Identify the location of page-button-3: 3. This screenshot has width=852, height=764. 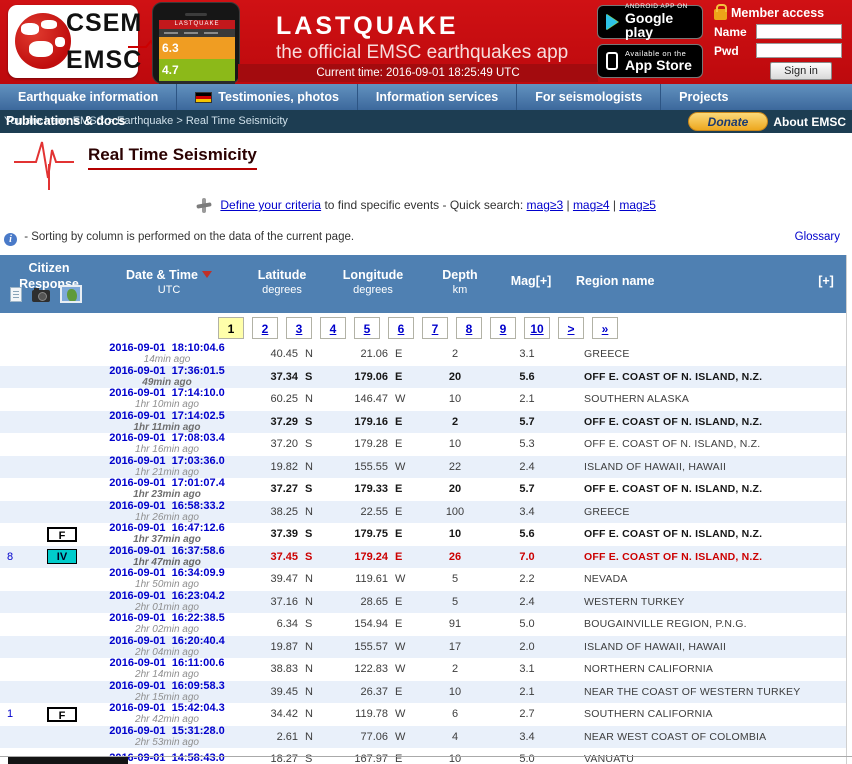
(299, 328).